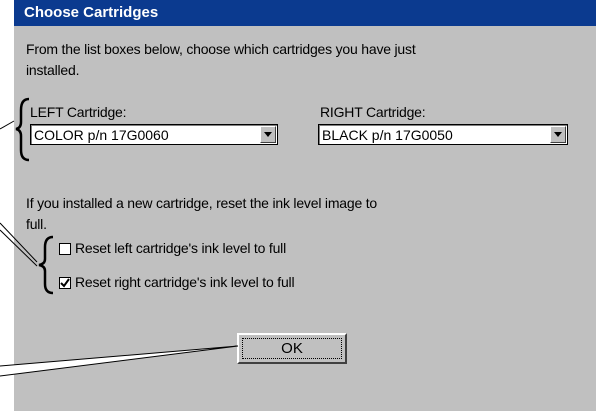 Image resolution: width=596 pixels, height=411 pixels. What do you see at coordinates (22, 129) in the screenshot?
I see `callout-brace-cartridges` at bounding box center [22, 129].